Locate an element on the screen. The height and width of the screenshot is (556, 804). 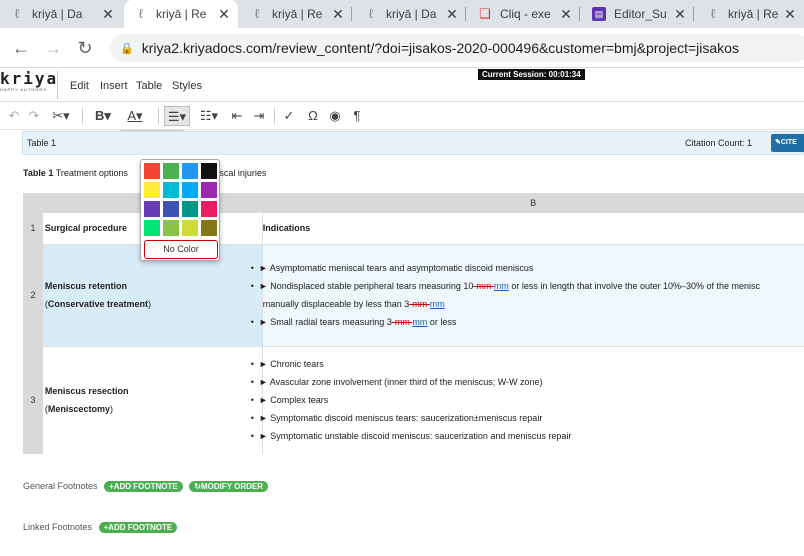
menu-edit: Edit is located at coordinates (79, 86).